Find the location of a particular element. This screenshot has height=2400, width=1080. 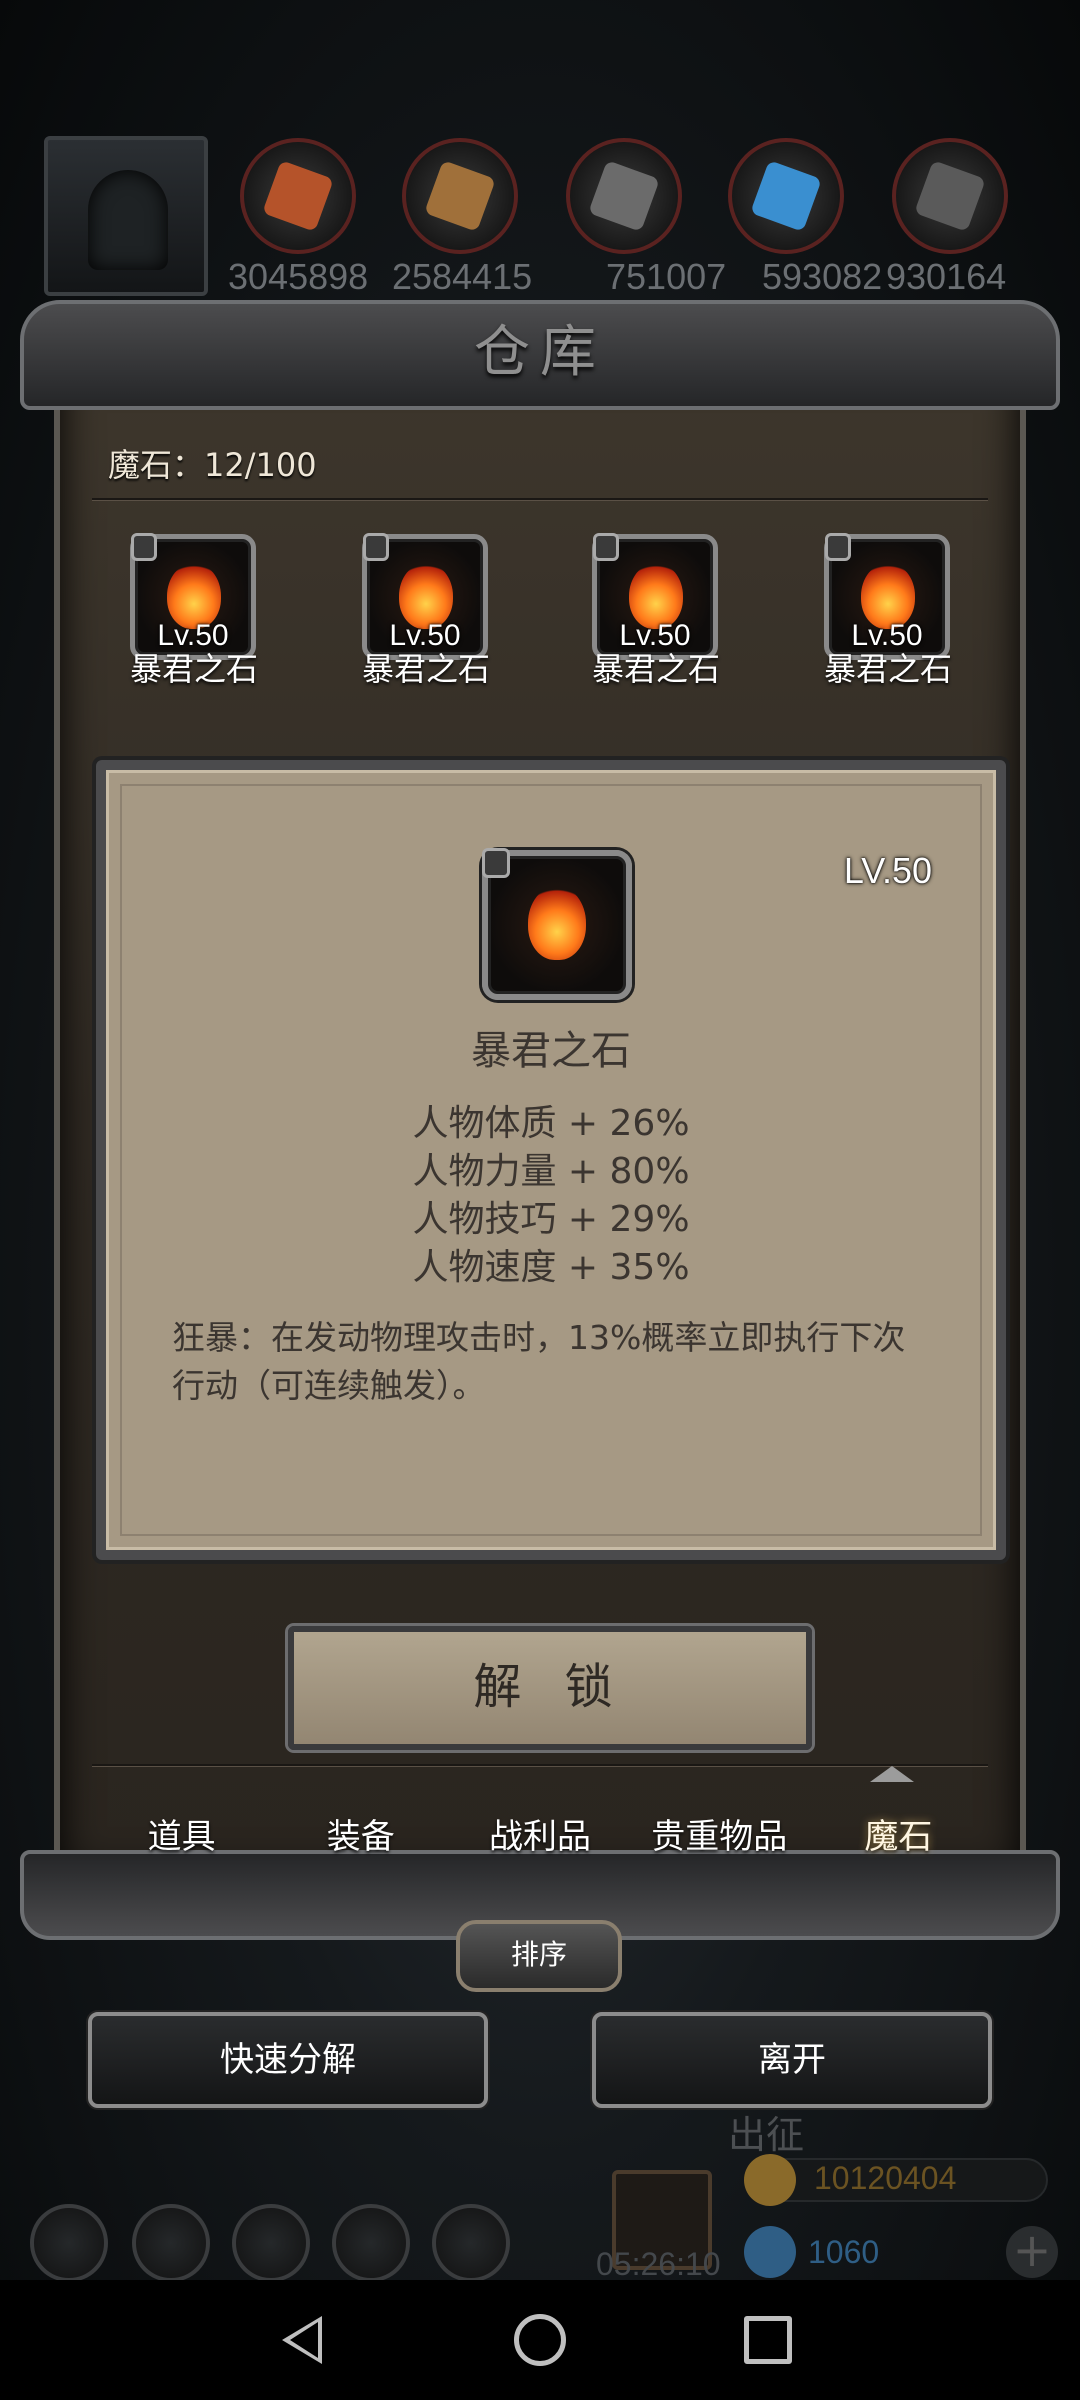

capacity-label: 魔石：12/100 is located at coordinates (212, 465).